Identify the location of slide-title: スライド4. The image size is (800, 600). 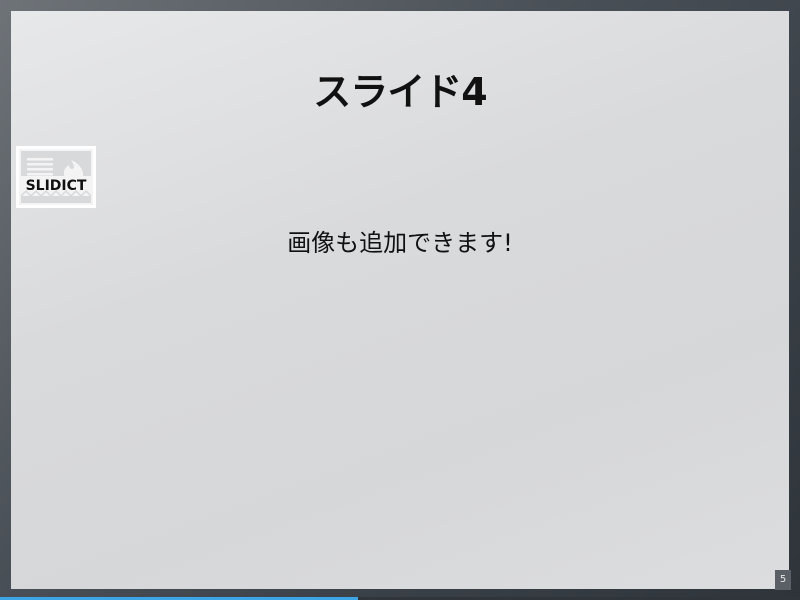
(400, 92).